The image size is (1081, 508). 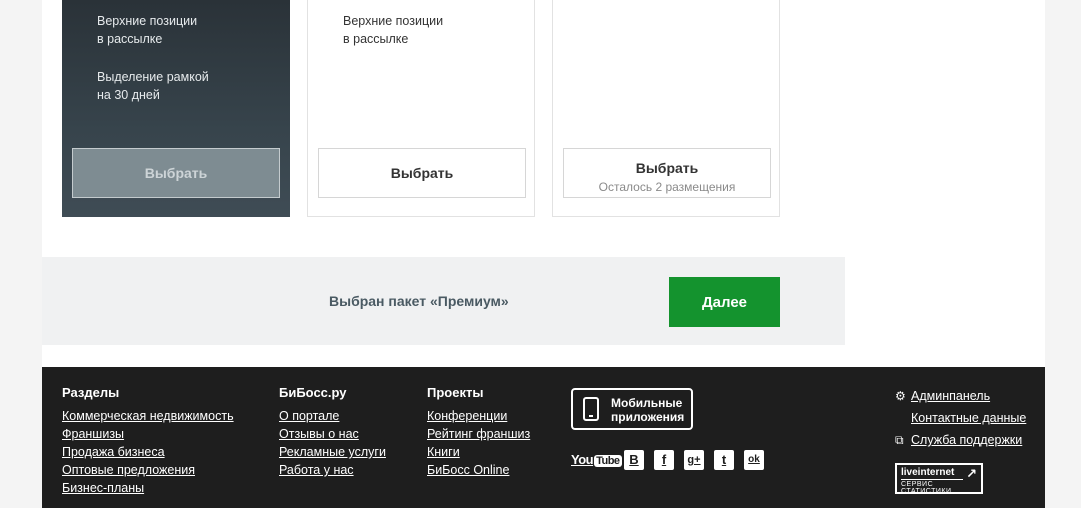 What do you see at coordinates (664, 460) in the screenshot?
I see `facebook-icon: f` at bounding box center [664, 460].